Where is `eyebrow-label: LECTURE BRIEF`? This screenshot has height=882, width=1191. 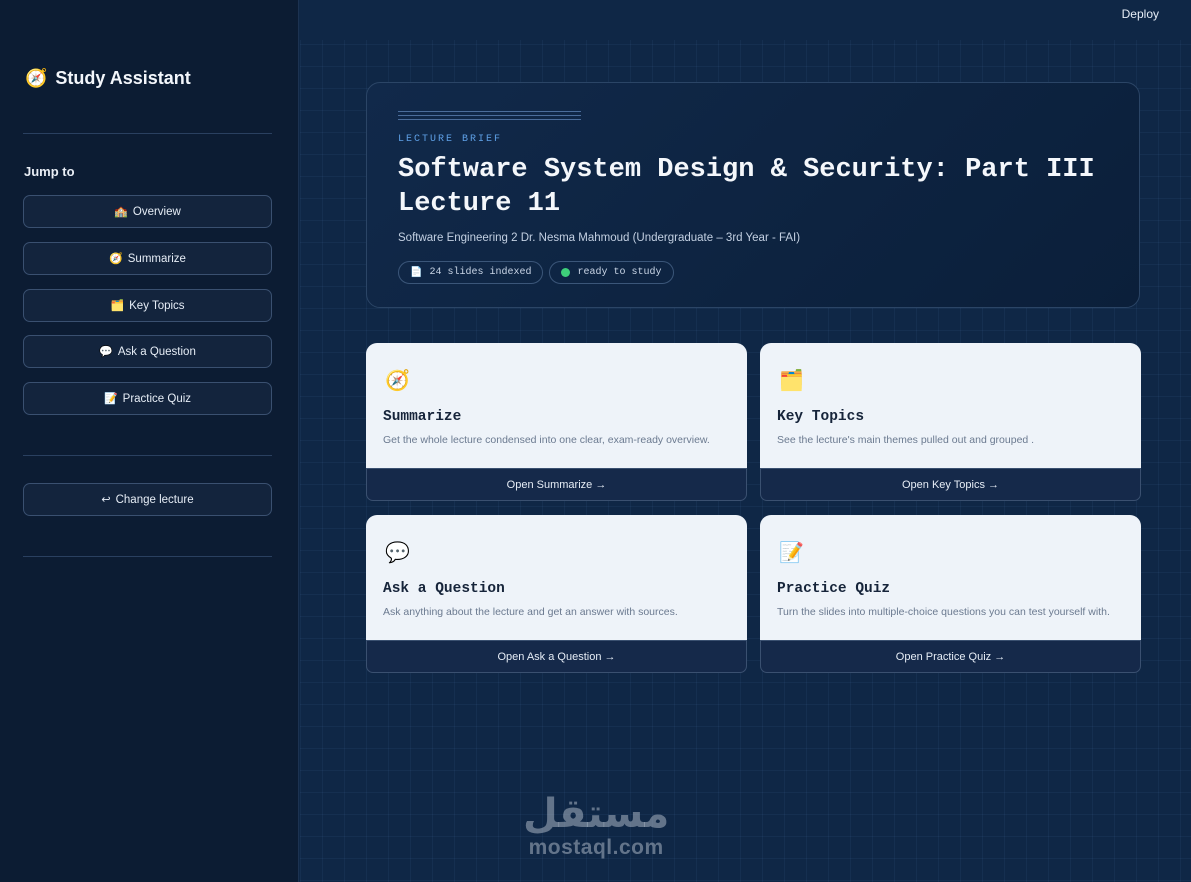 eyebrow-label: LECTURE BRIEF is located at coordinates (450, 139).